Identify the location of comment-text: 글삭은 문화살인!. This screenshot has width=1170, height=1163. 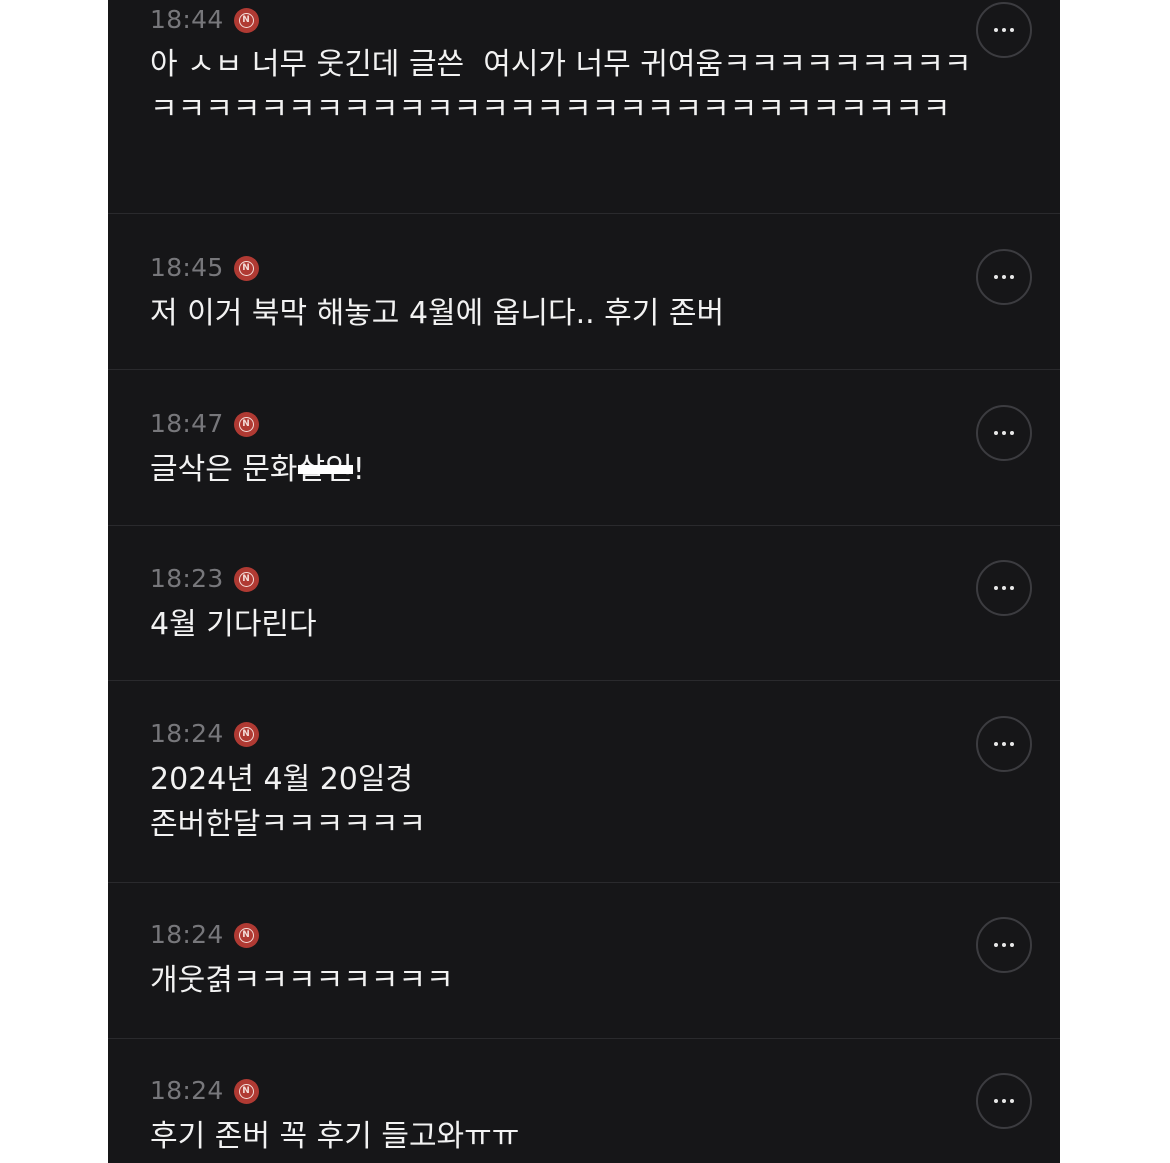
(565, 469).